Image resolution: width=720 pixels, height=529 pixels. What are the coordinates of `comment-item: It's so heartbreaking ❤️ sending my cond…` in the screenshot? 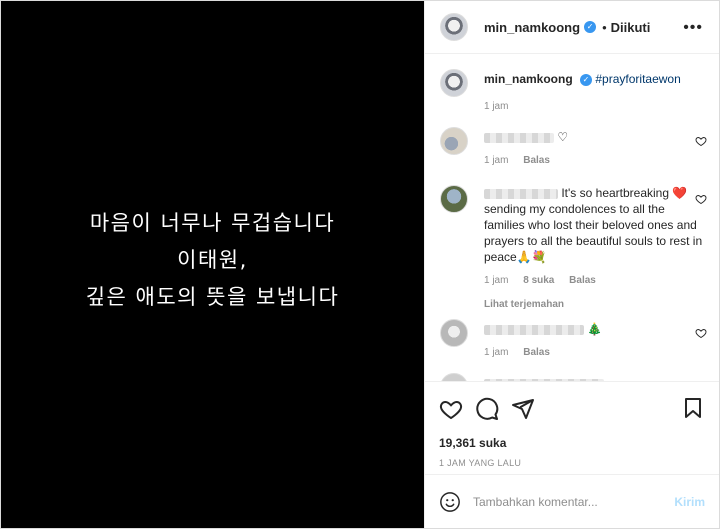 It's located at (579, 249).